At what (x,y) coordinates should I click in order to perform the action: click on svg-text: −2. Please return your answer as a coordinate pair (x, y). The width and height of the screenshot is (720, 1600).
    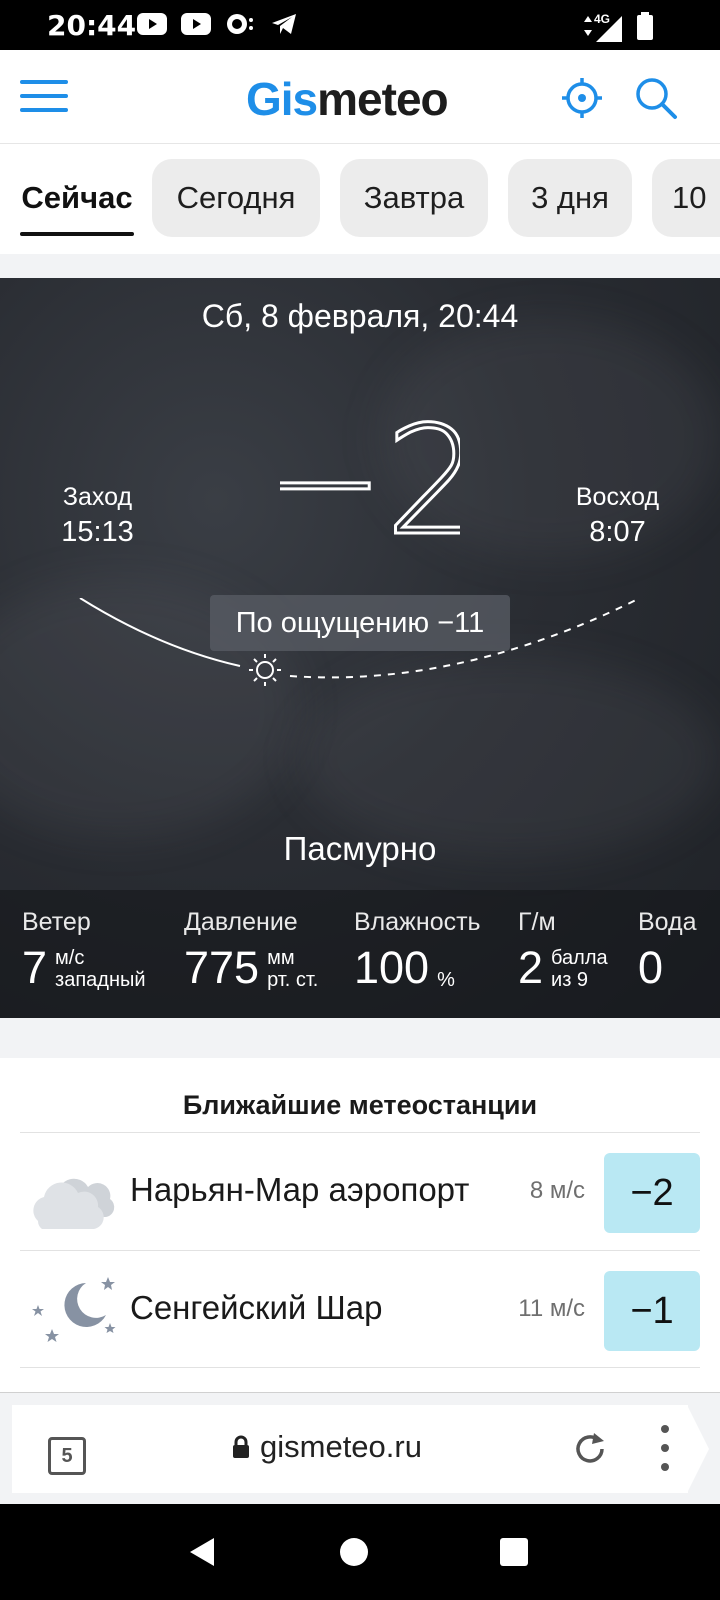
    Looking at the image, I should click on (370, 474).